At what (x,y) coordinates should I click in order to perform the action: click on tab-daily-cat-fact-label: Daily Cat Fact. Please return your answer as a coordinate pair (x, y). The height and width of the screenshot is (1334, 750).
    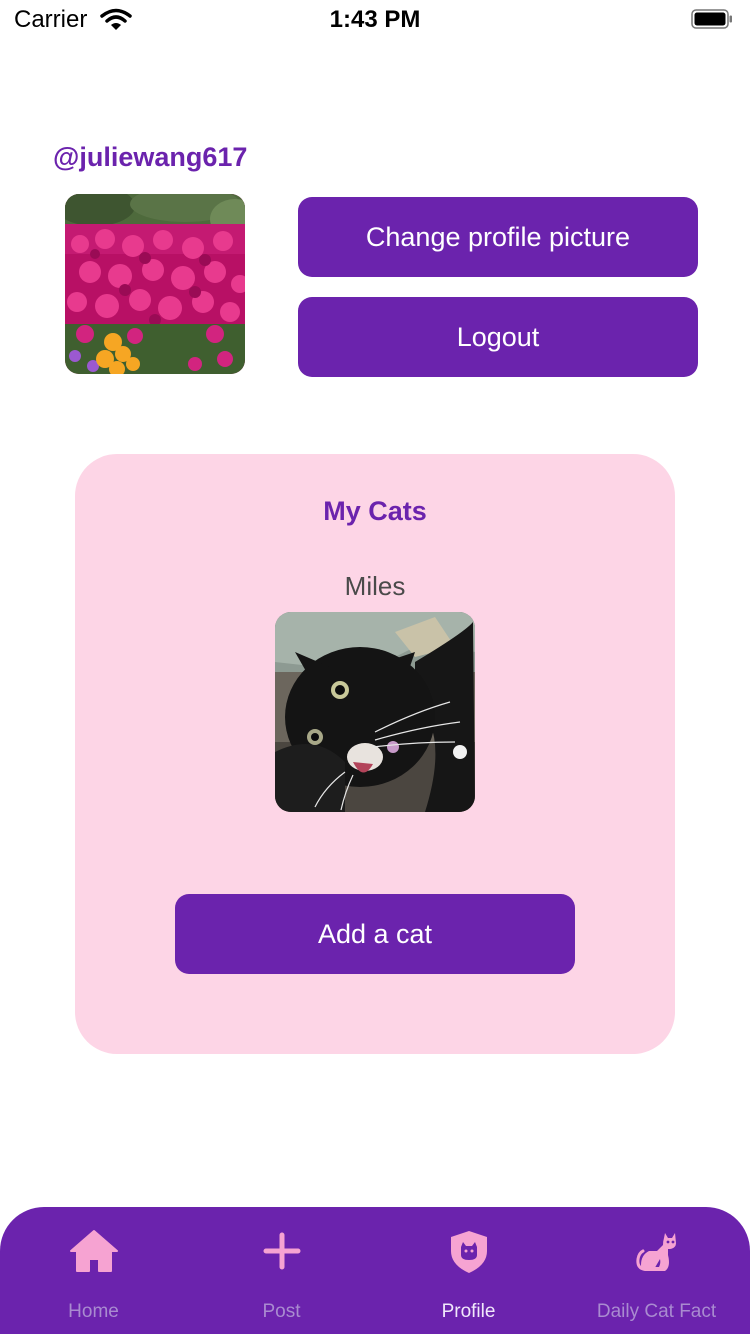
    Looking at the image, I should click on (656, 1311).